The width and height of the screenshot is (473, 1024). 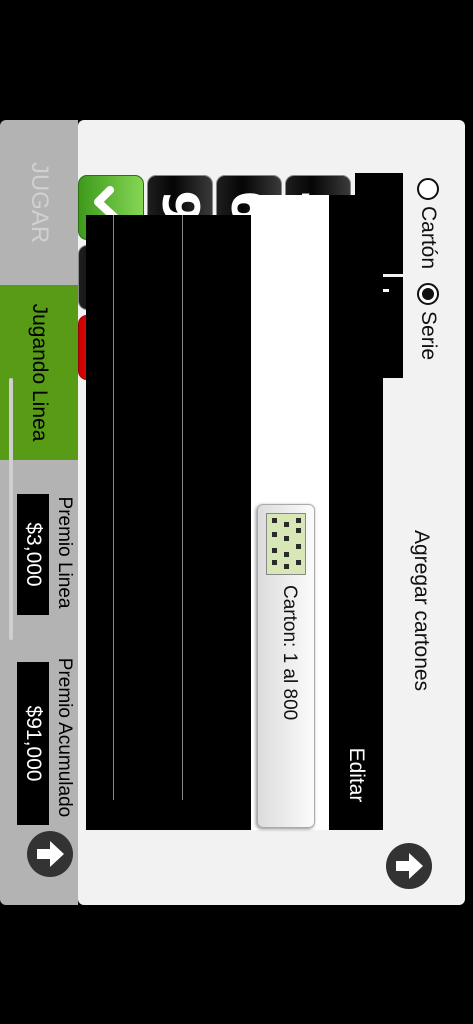 I want to click on radio-carton-label: Cartón, so click(x=428, y=238).